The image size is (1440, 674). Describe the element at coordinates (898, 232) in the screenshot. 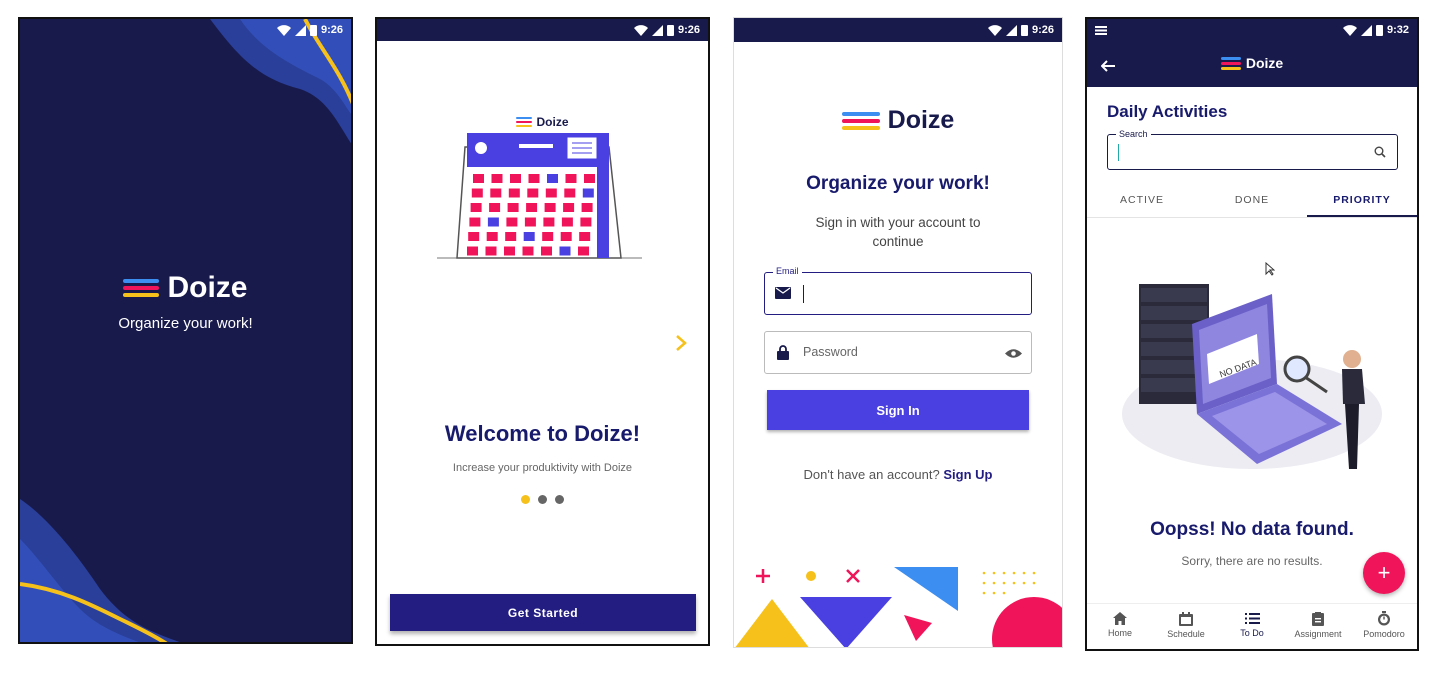

I see `login-subheading: Sign in with your account to continue` at that location.